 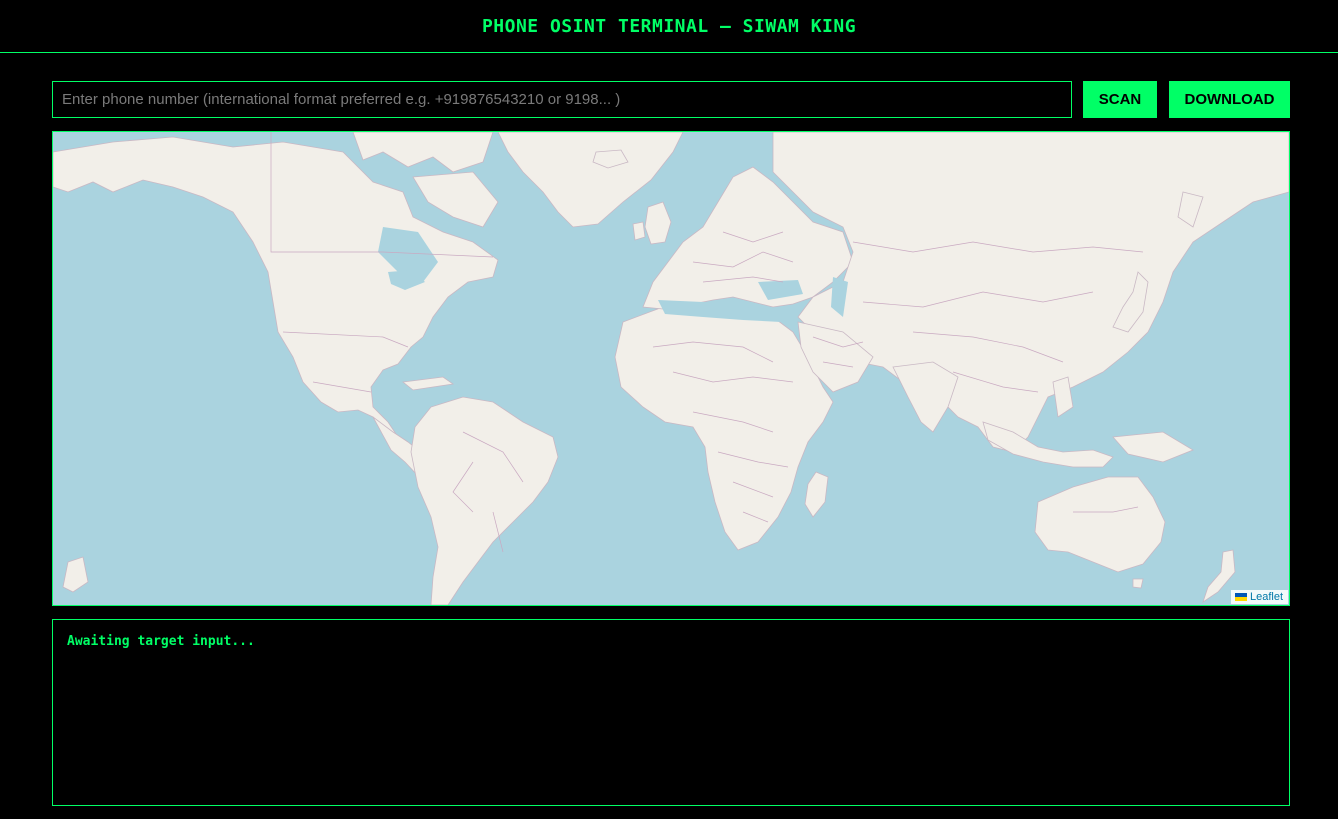 I want to click on ukraine-flag-icon, so click(x=1240, y=597).